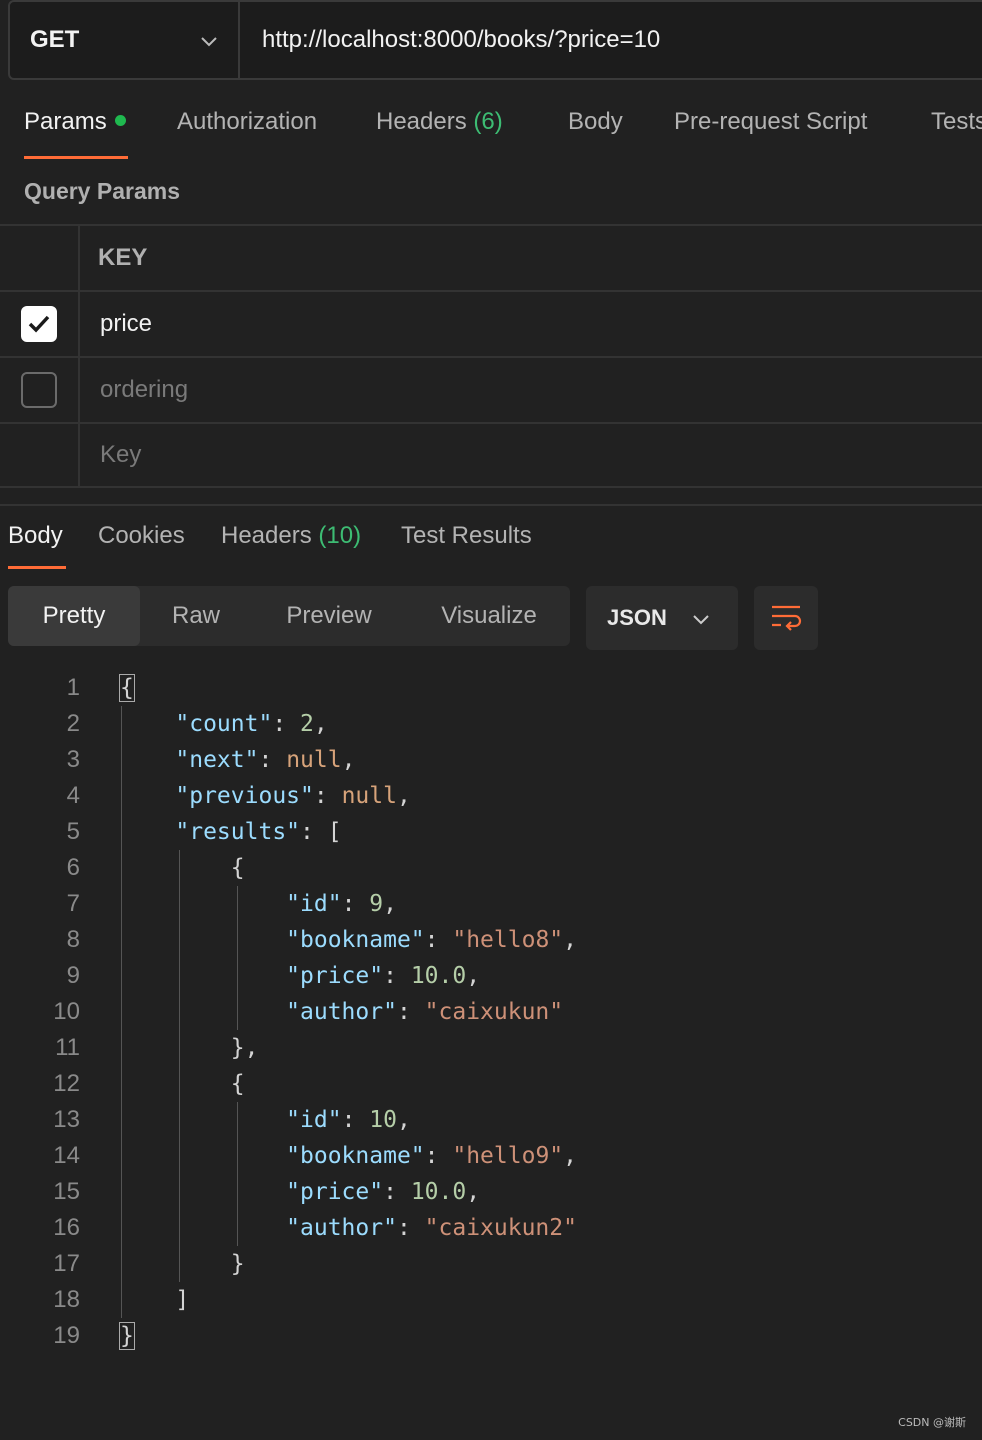 The height and width of the screenshot is (1440, 982). Describe the element at coordinates (196, 616) in the screenshot. I see `view-raw-button: Raw` at that location.